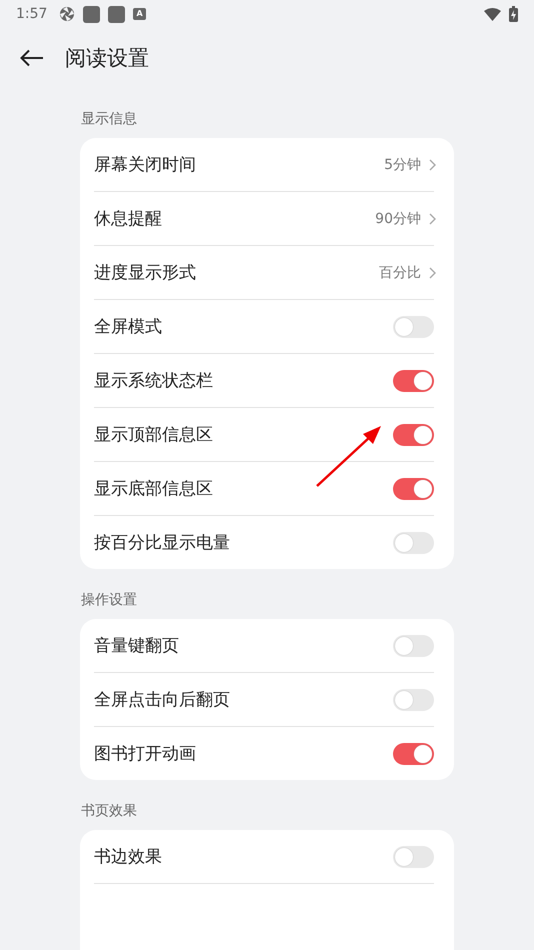 The width and height of the screenshot is (534, 950). What do you see at coordinates (128, 327) in the screenshot?
I see `setting-label: 全屏模式` at bounding box center [128, 327].